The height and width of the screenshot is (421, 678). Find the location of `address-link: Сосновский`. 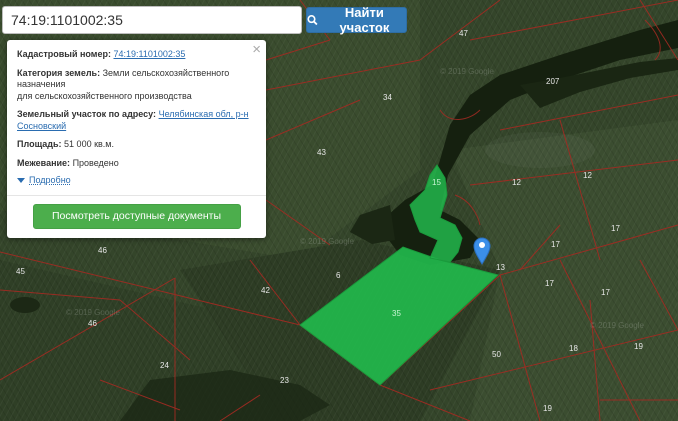

address-link: Сосновский is located at coordinates (41, 126).